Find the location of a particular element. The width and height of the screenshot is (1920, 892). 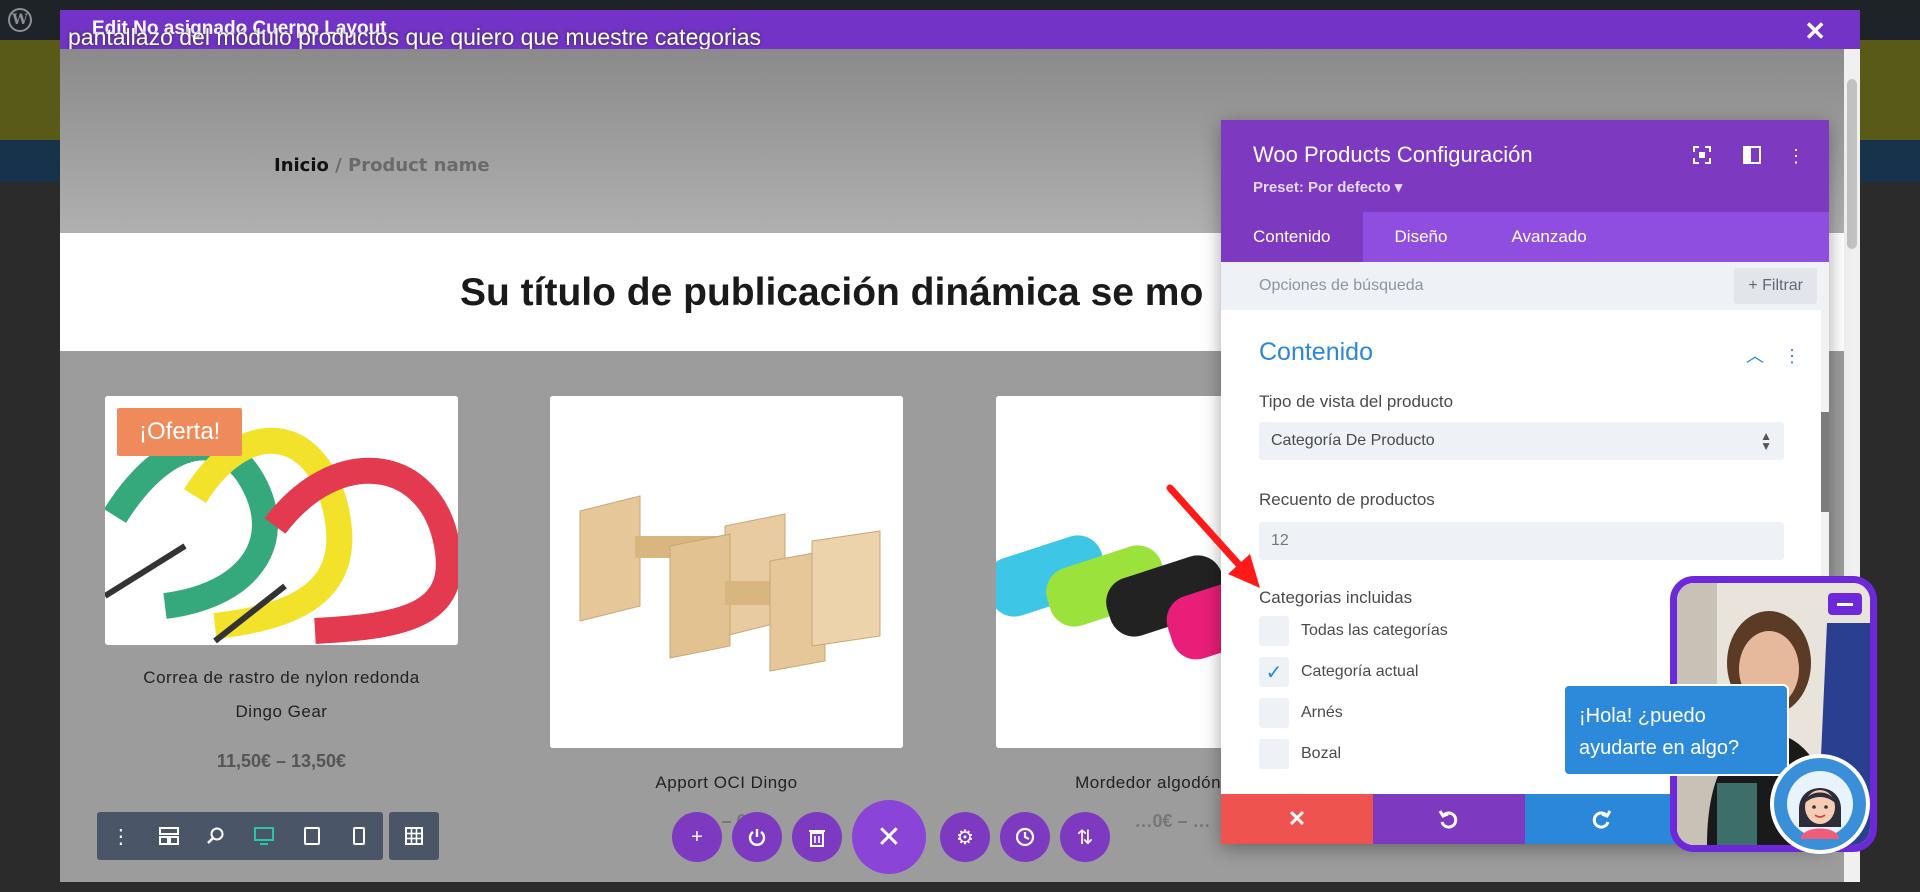

view-type-select: Categoría De Producto ▲ ▼ is located at coordinates (1521, 441).